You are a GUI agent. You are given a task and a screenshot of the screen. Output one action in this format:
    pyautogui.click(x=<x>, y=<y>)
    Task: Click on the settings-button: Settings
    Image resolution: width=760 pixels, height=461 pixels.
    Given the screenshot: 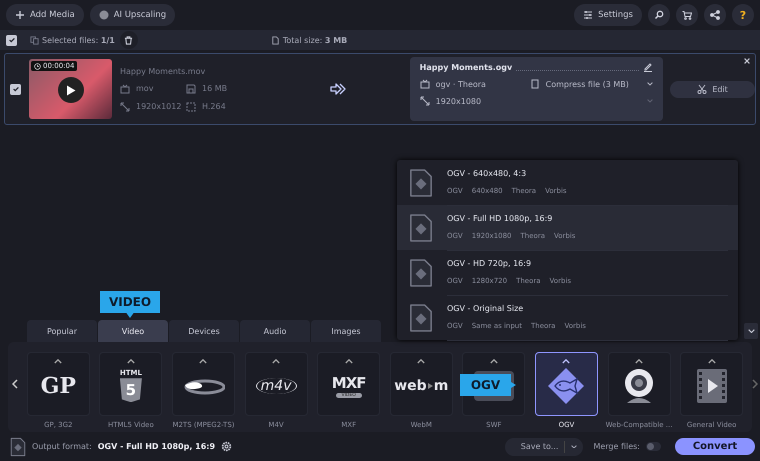 What is the action you would take?
    pyautogui.click(x=608, y=15)
    